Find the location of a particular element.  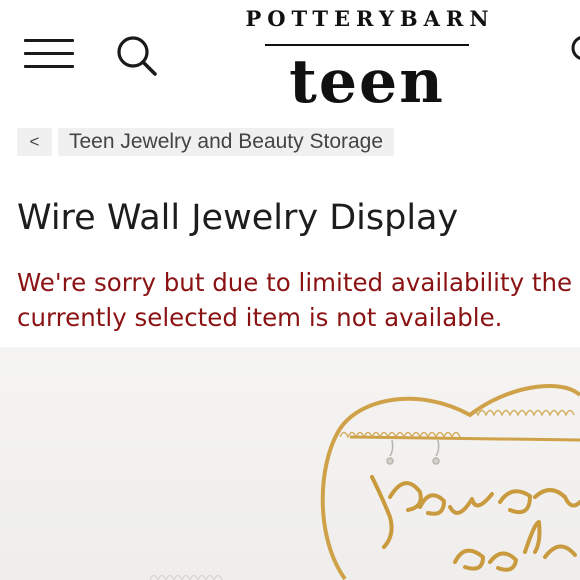

product-title: Wire Wall Jewelry Display is located at coordinates (238, 218).